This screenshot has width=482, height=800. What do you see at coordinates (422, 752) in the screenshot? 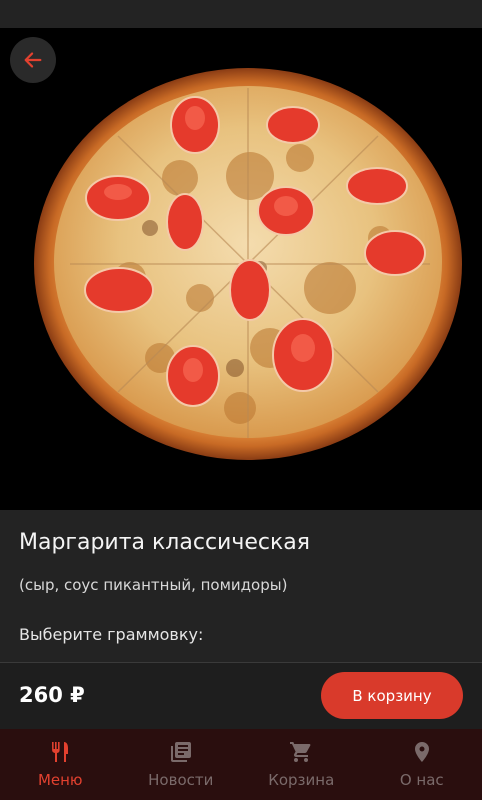
I see `location-pin-icon` at bounding box center [422, 752].